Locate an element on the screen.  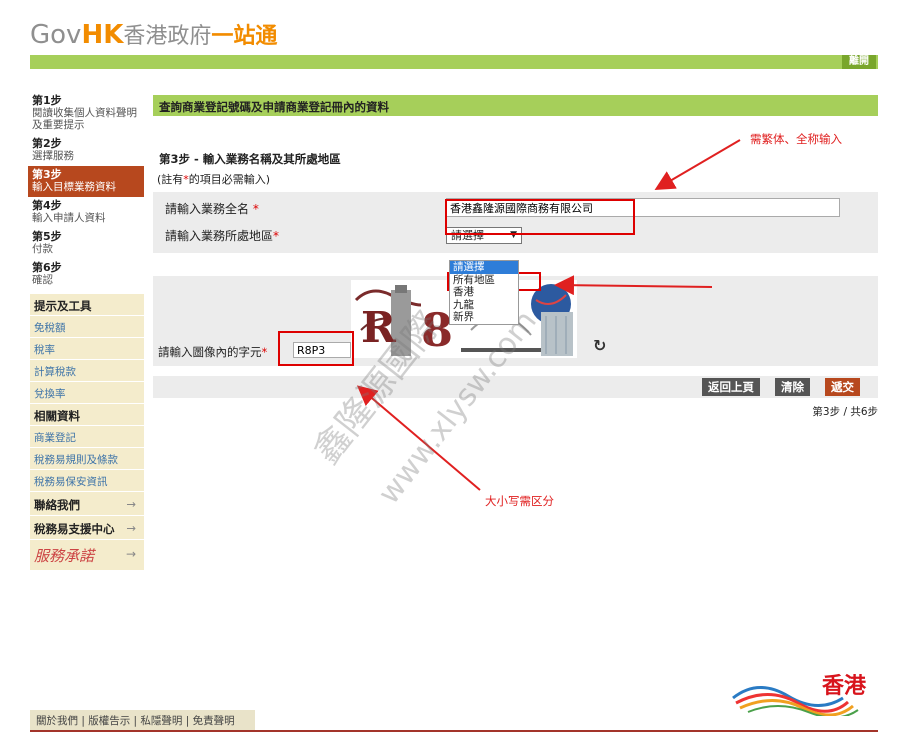
region-option: 所有地區 is located at coordinates (484, 280).